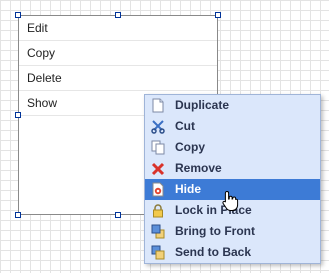 The height and width of the screenshot is (273, 329). Describe the element at coordinates (158, 127) in the screenshot. I see `cut-icon` at that location.